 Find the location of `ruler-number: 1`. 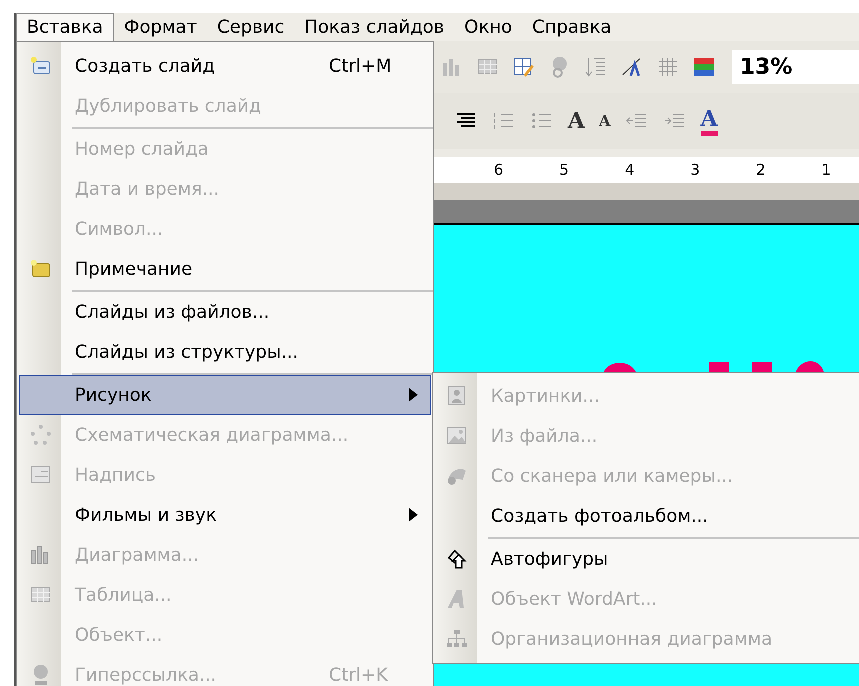

ruler-number: 1 is located at coordinates (827, 170).